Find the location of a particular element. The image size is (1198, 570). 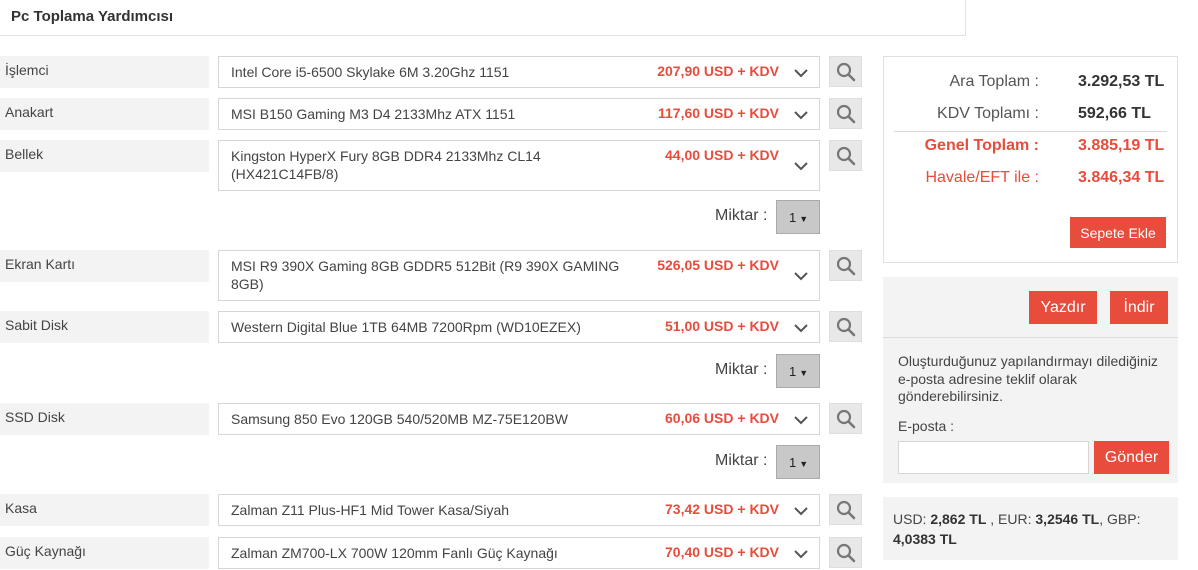

transfer-value: 3.846,34 TL is located at coordinates (1121, 177).